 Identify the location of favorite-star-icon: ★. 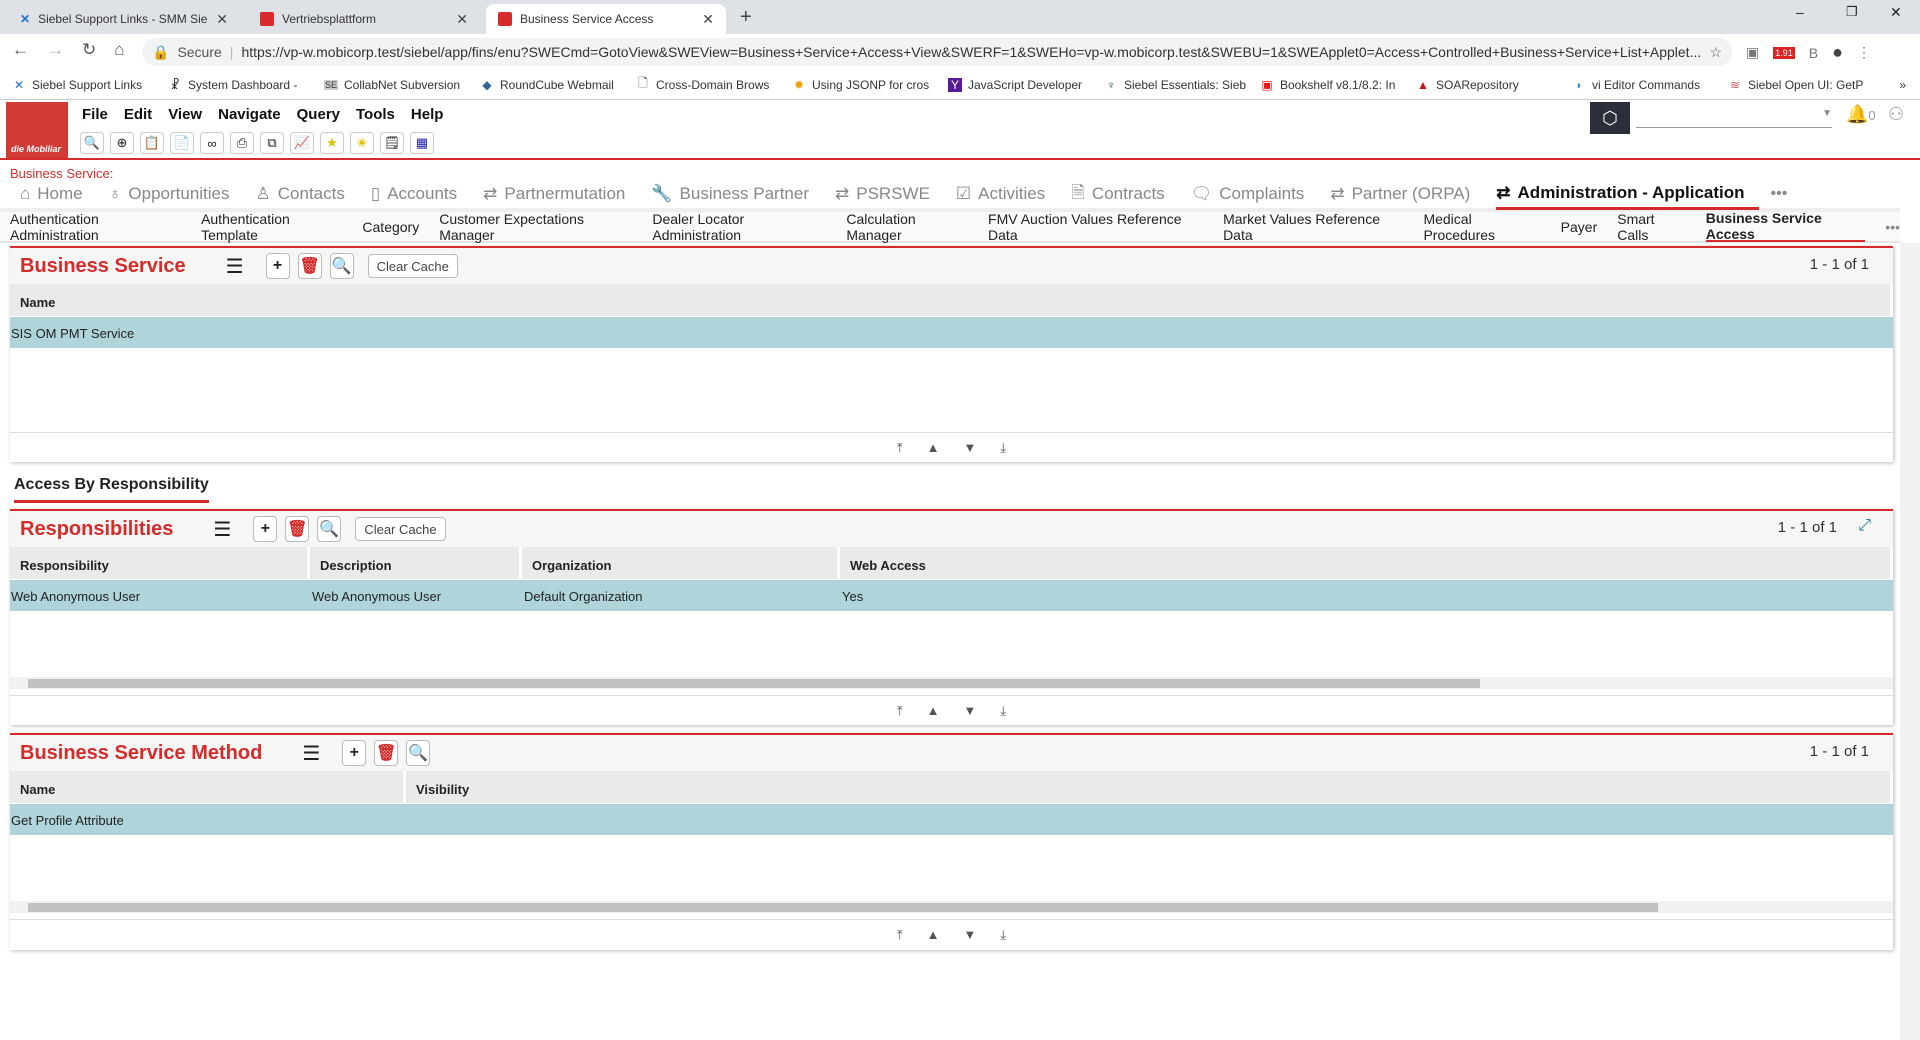
(332, 143).